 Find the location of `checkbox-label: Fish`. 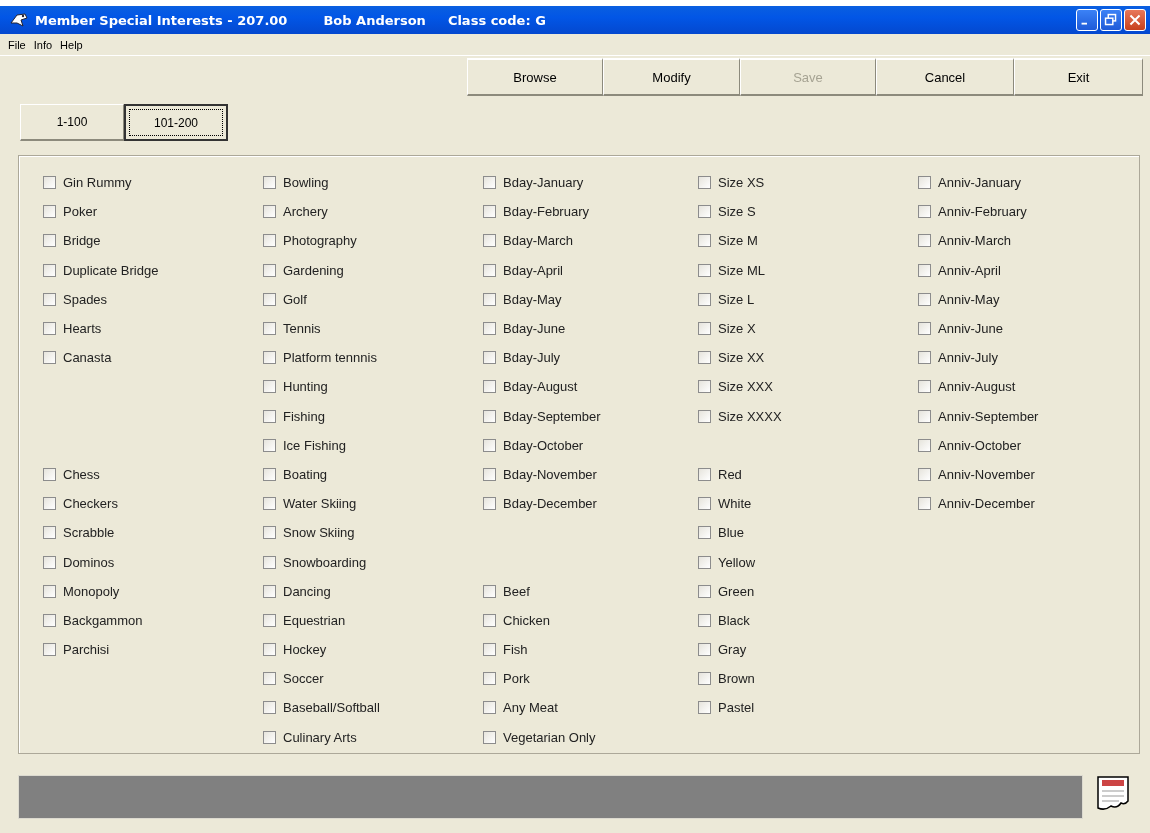

checkbox-label: Fish is located at coordinates (515, 650).